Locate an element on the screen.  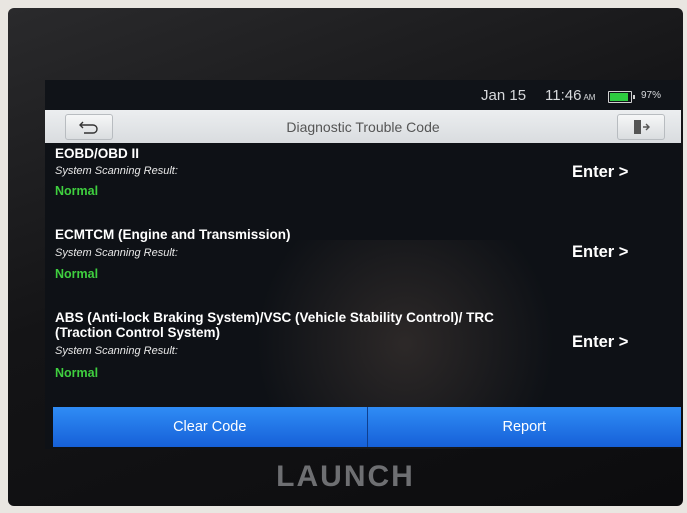
status-time: 11:46 AM is located at coordinates (570, 95).